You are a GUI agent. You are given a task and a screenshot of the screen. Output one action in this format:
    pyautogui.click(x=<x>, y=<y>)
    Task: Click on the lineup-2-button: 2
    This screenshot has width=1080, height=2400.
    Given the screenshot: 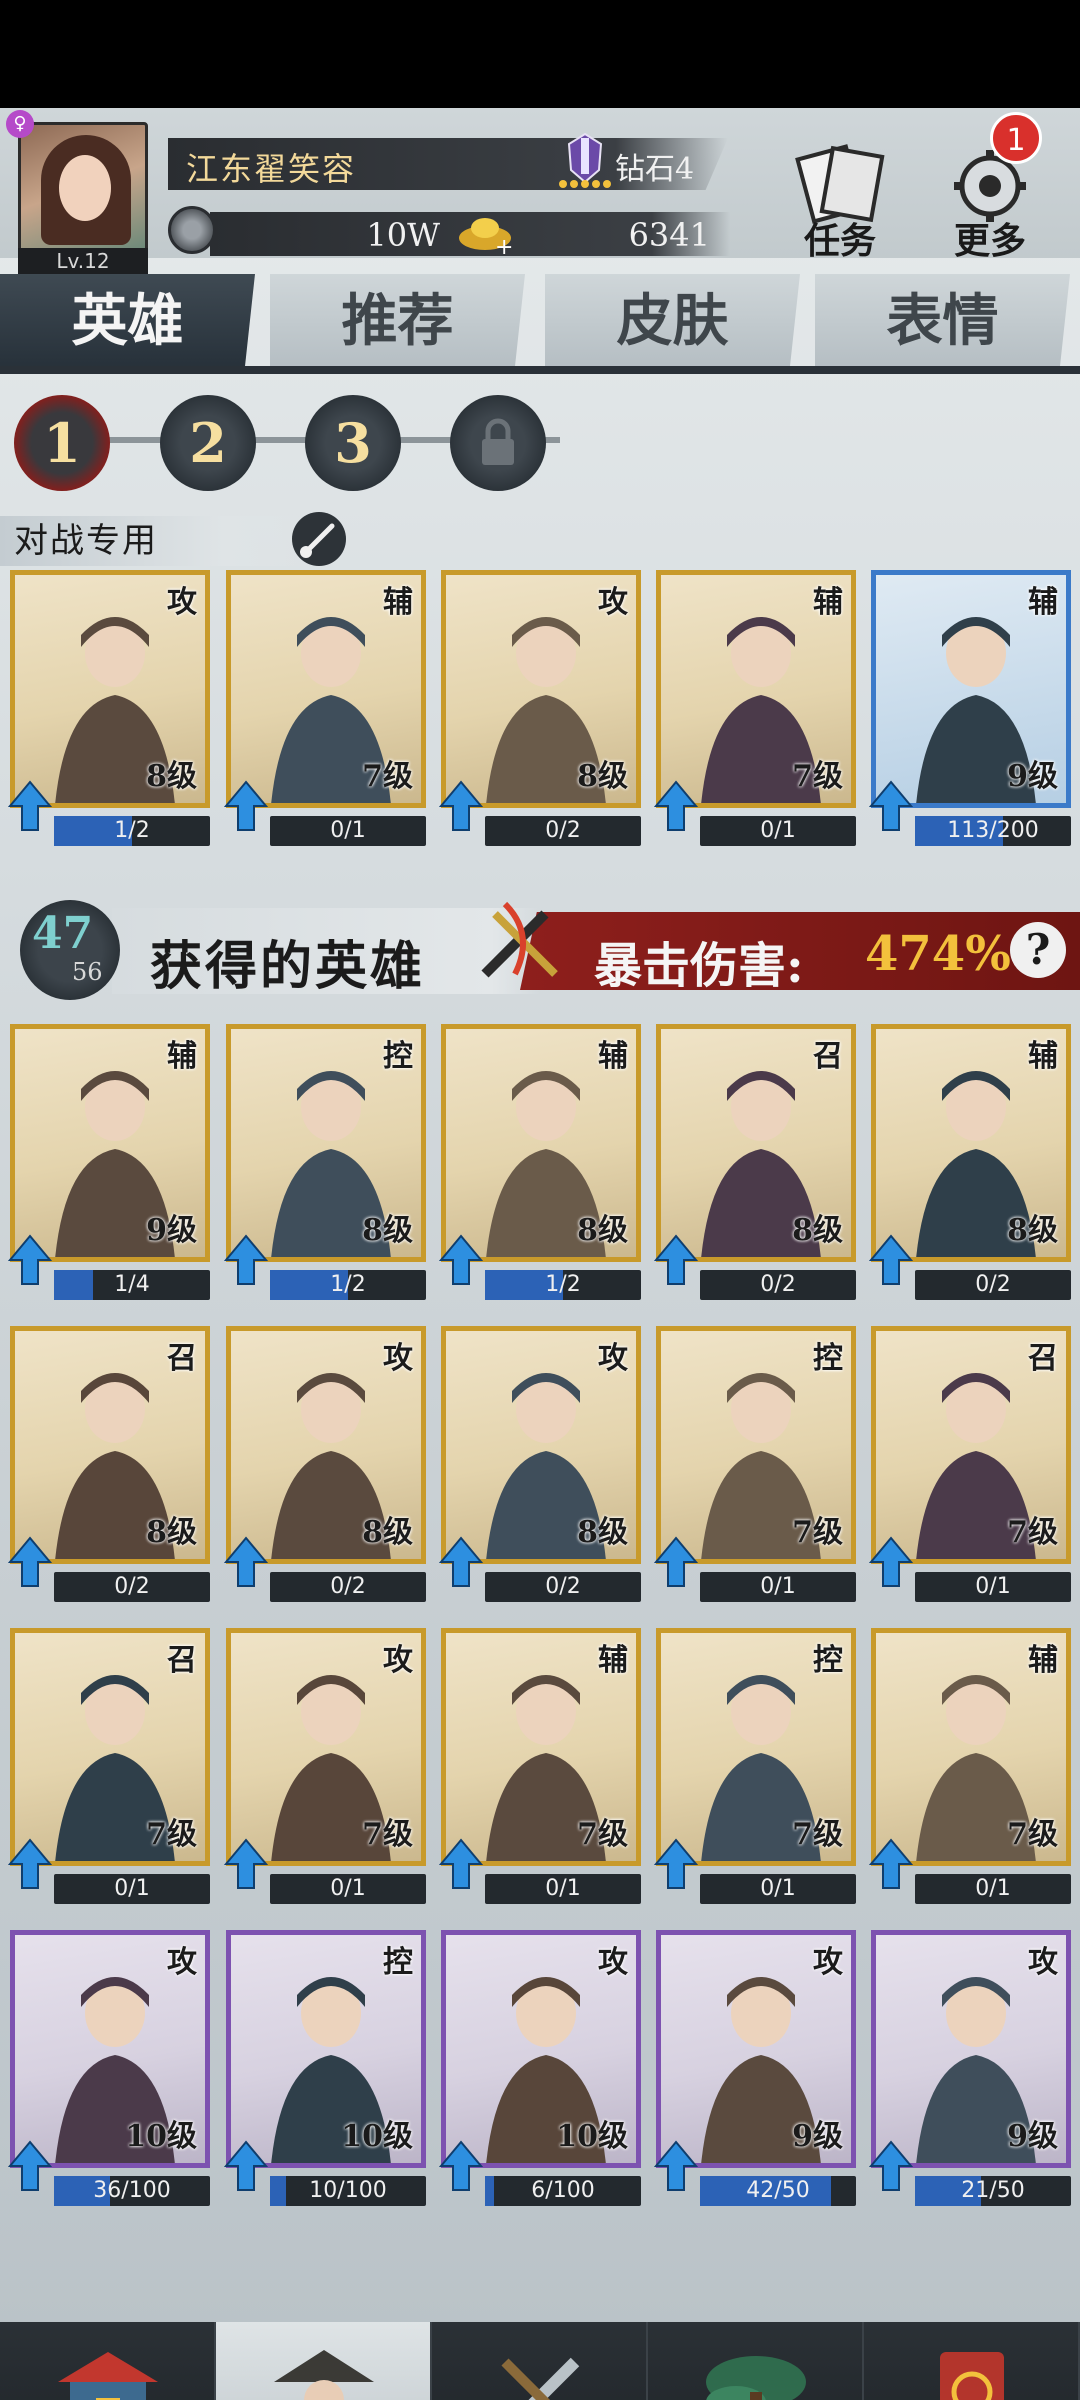 What is the action you would take?
    pyautogui.click(x=208, y=443)
    